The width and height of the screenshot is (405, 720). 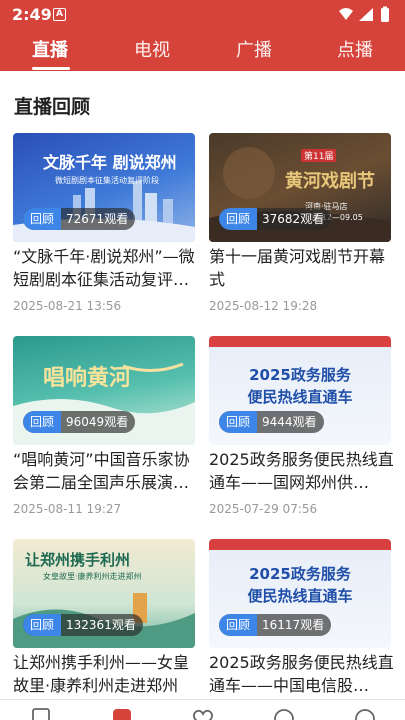 I want to click on bottom-nav, so click(x=202, y=709).